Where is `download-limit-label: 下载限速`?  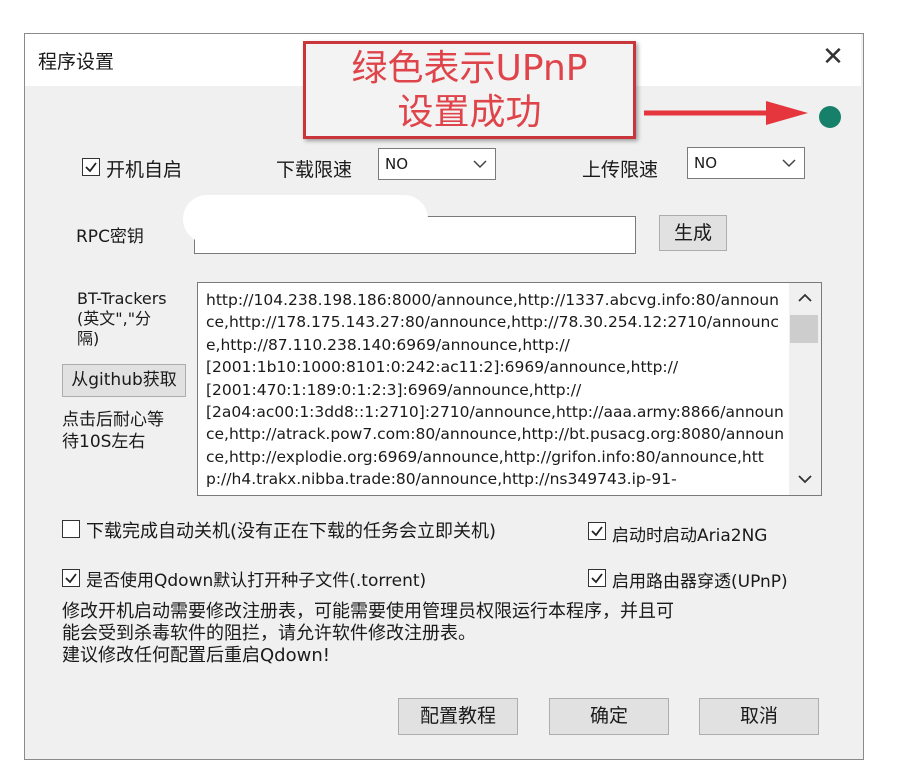 download-limit-label: 下载限速 is located at coordinates (314, 170).